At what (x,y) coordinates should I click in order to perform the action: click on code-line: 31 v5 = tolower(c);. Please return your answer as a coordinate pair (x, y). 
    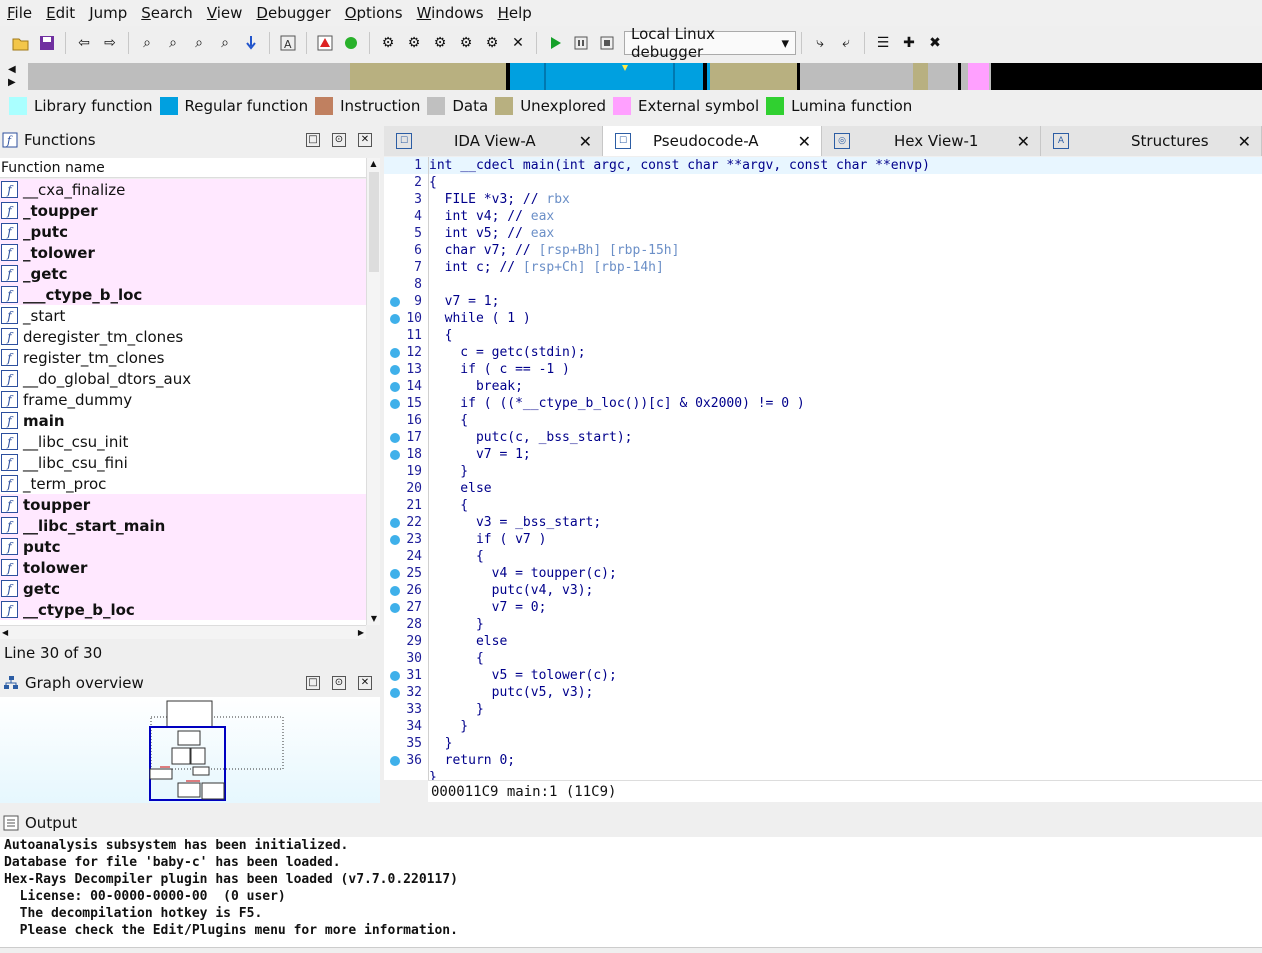
    Looking at the image, I should click on (823, 675).